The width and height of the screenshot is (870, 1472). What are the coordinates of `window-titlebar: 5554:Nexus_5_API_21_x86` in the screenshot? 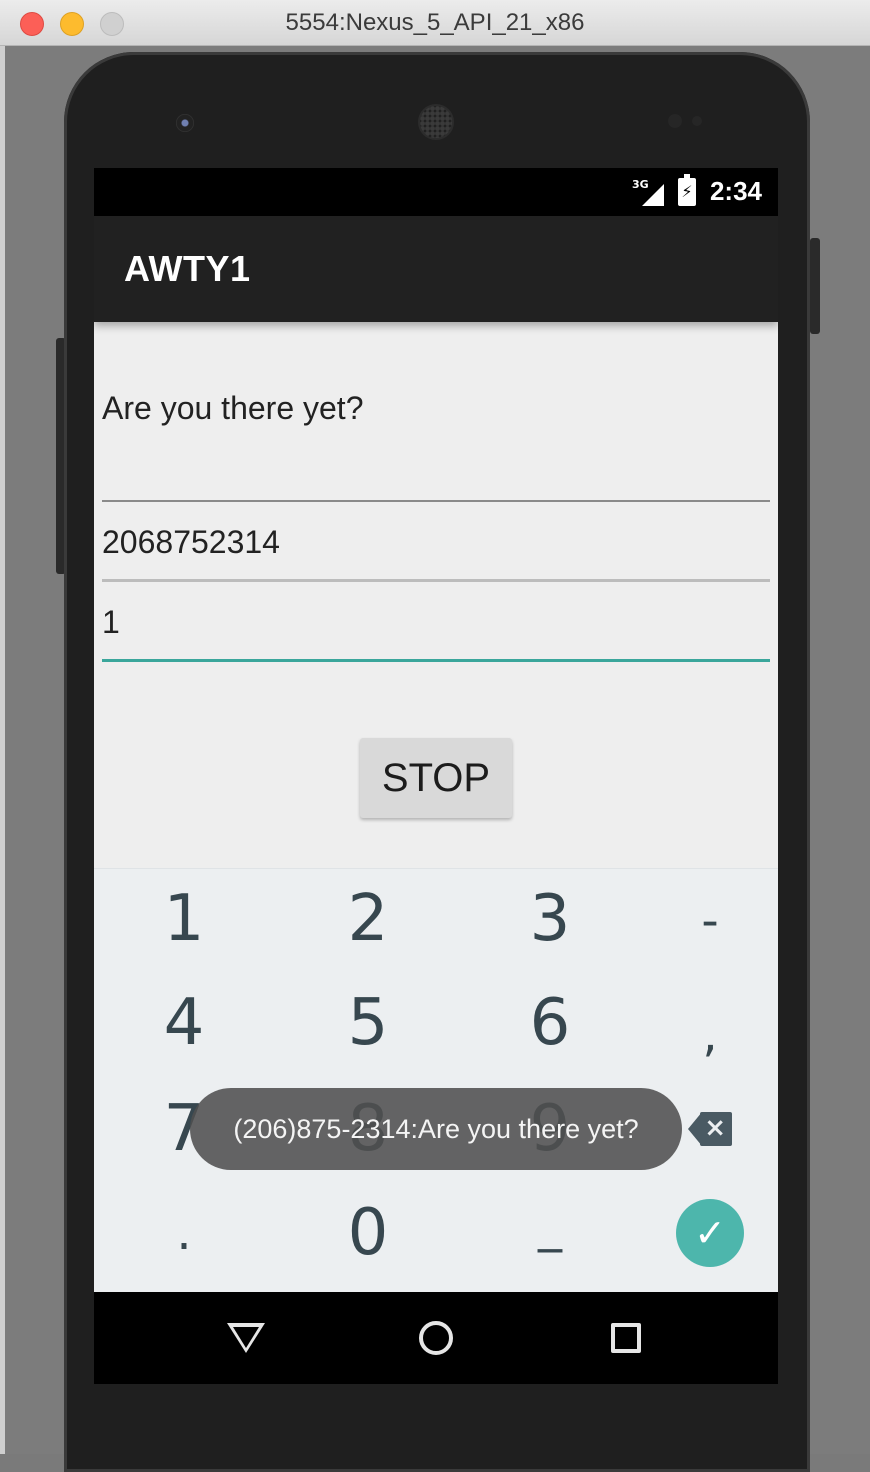 It's located at (435, 23).